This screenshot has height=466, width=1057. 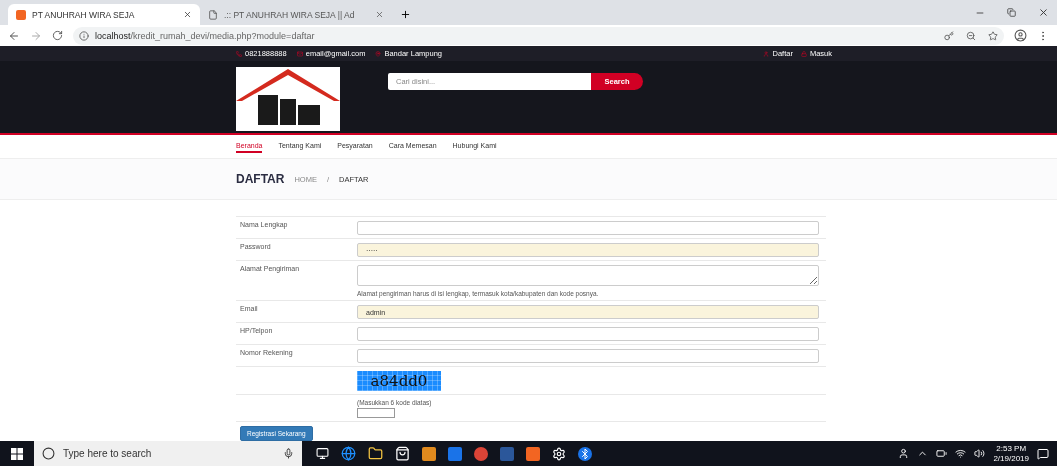 What do you see at coordinates (961, 453) in the screenshot?
I see `wifi-icon` at bounding box center [961, 453].